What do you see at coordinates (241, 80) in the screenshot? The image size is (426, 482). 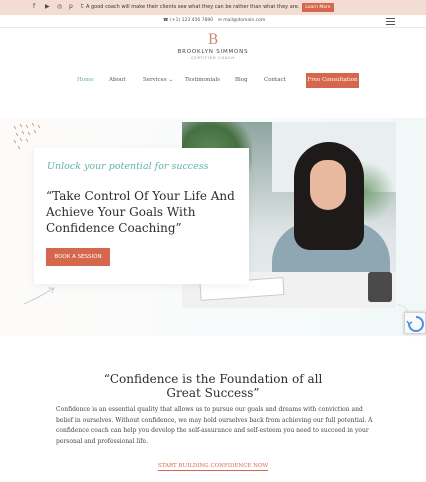 I see `nav-item-blog: Blog` at bounding box center [241, 80].